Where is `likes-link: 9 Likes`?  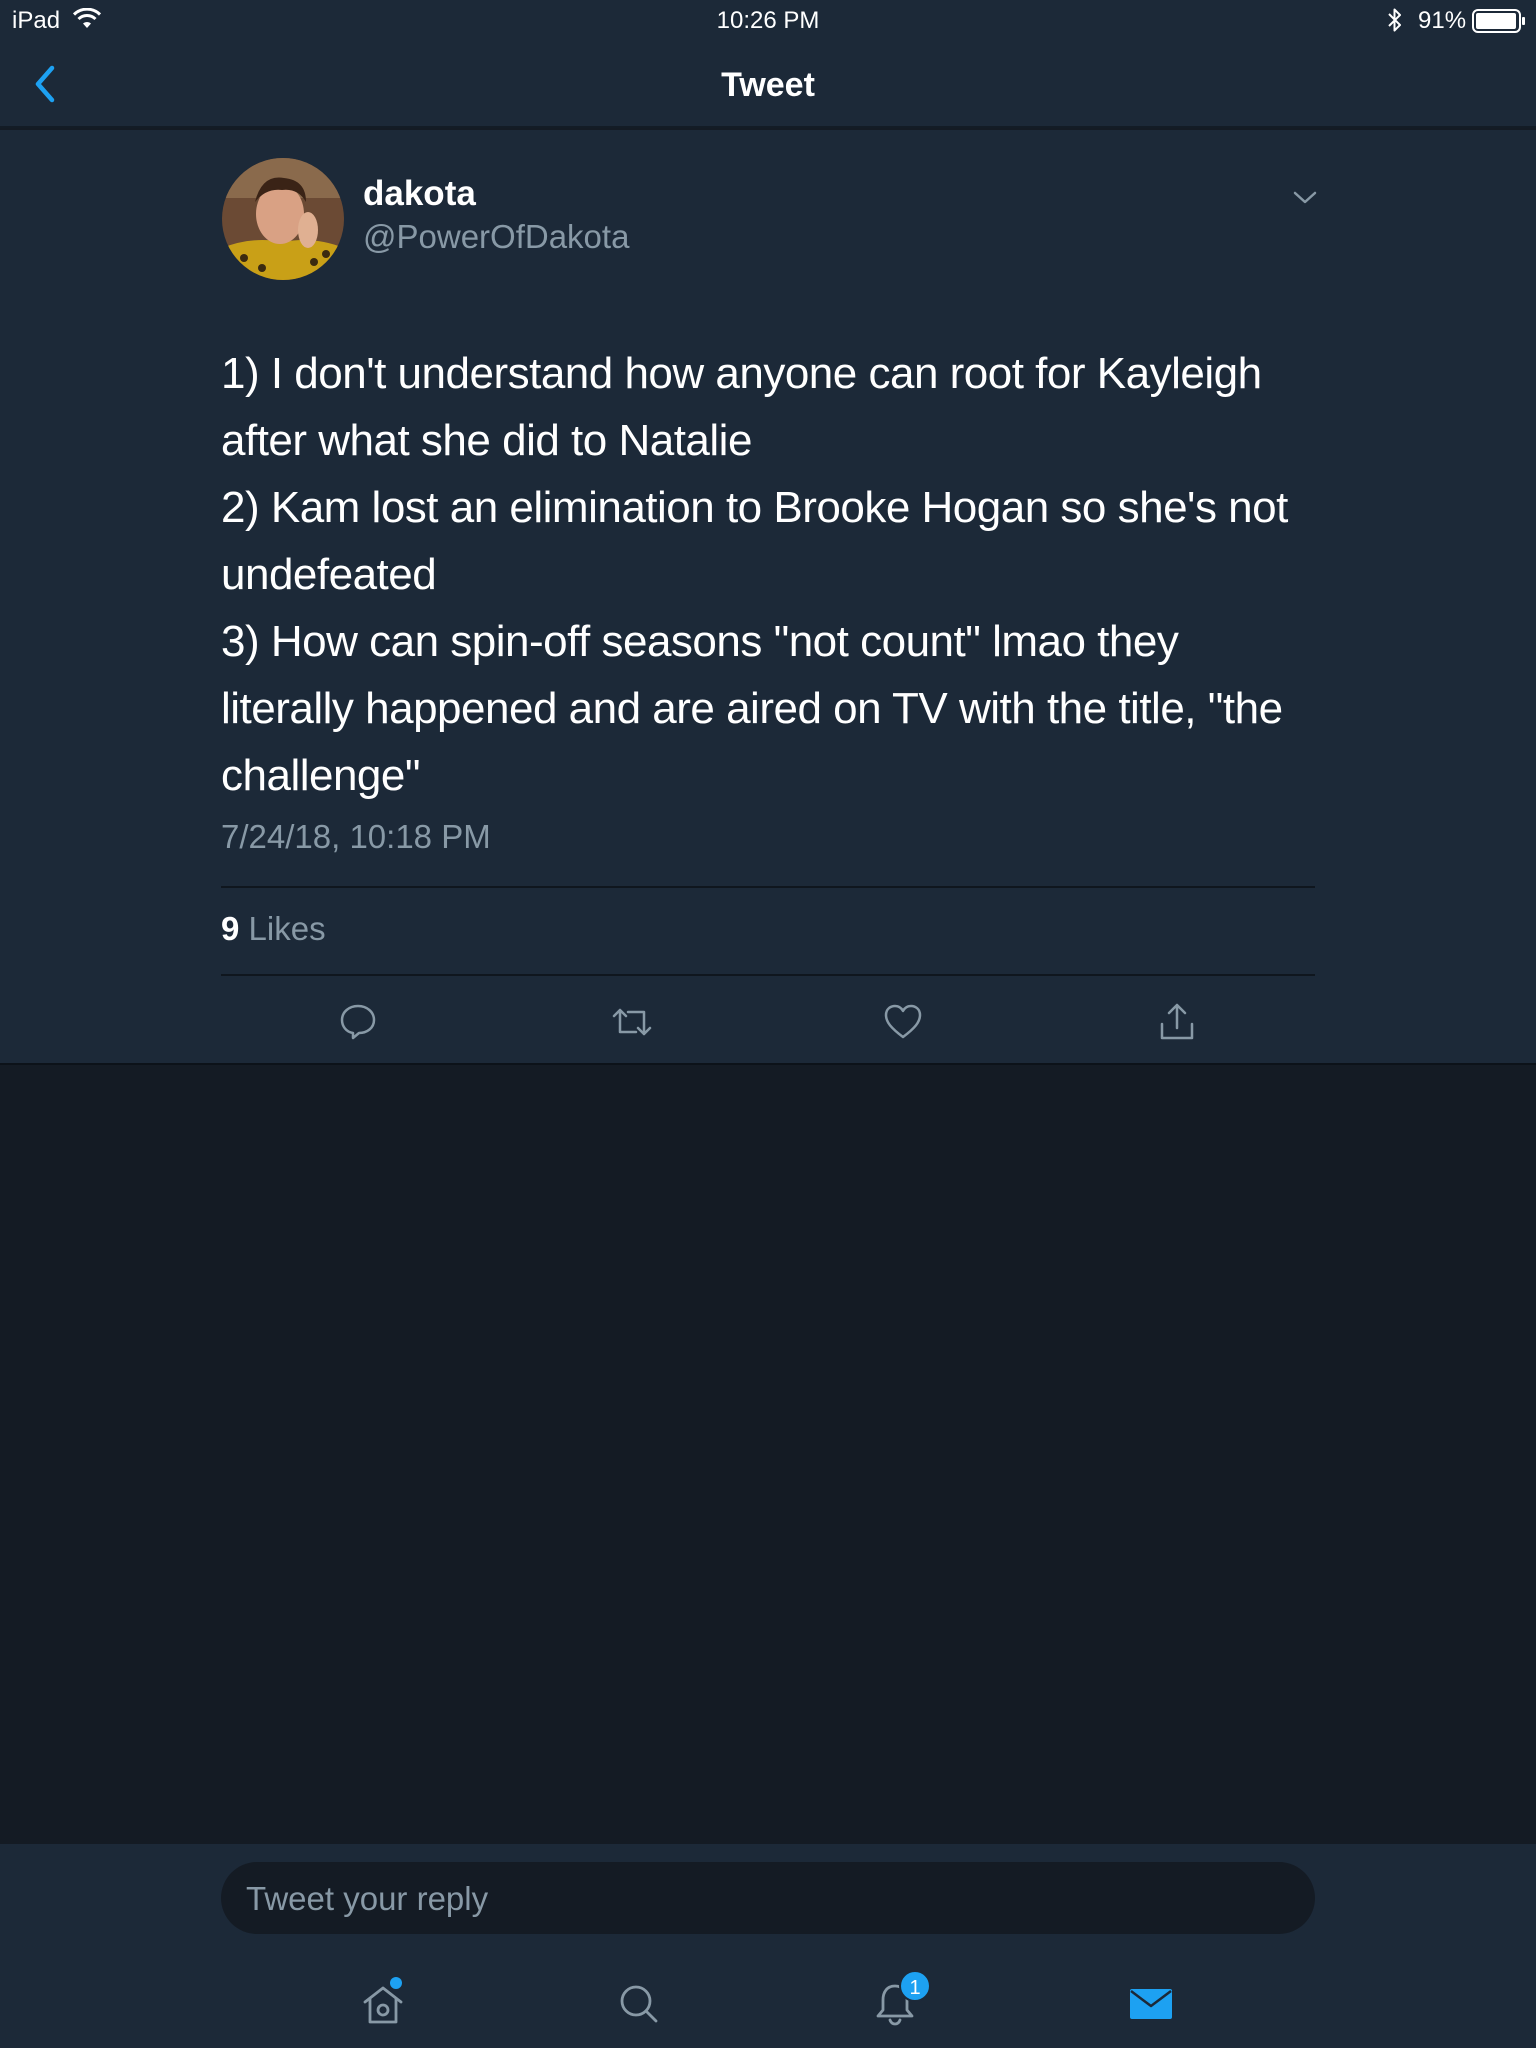
likes-link: 9 Likes is located at coordinates (273, 929).